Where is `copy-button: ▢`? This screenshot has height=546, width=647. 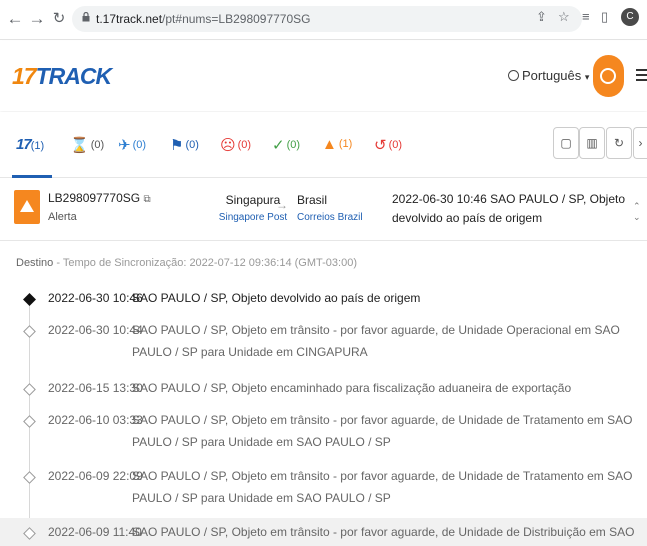 copy-button: ▢ is located at coordinates (566, 143).